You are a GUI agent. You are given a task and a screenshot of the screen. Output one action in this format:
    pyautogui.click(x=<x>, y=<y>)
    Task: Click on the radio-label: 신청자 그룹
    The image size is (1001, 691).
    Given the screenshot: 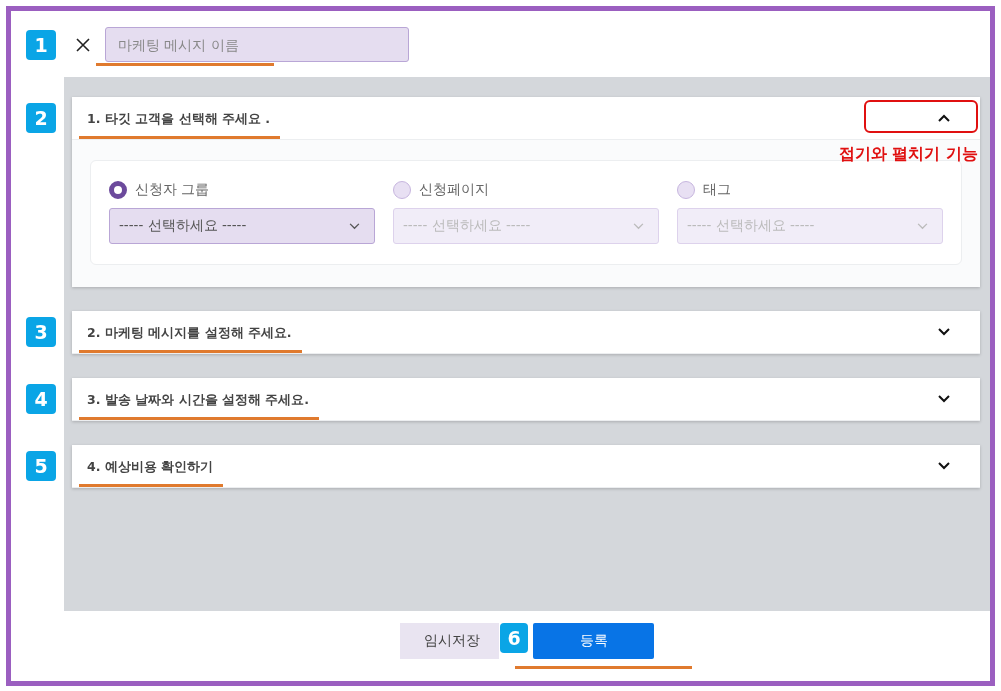 What is the action you would take?
    pyautogui.click(x=172, y=190)
    